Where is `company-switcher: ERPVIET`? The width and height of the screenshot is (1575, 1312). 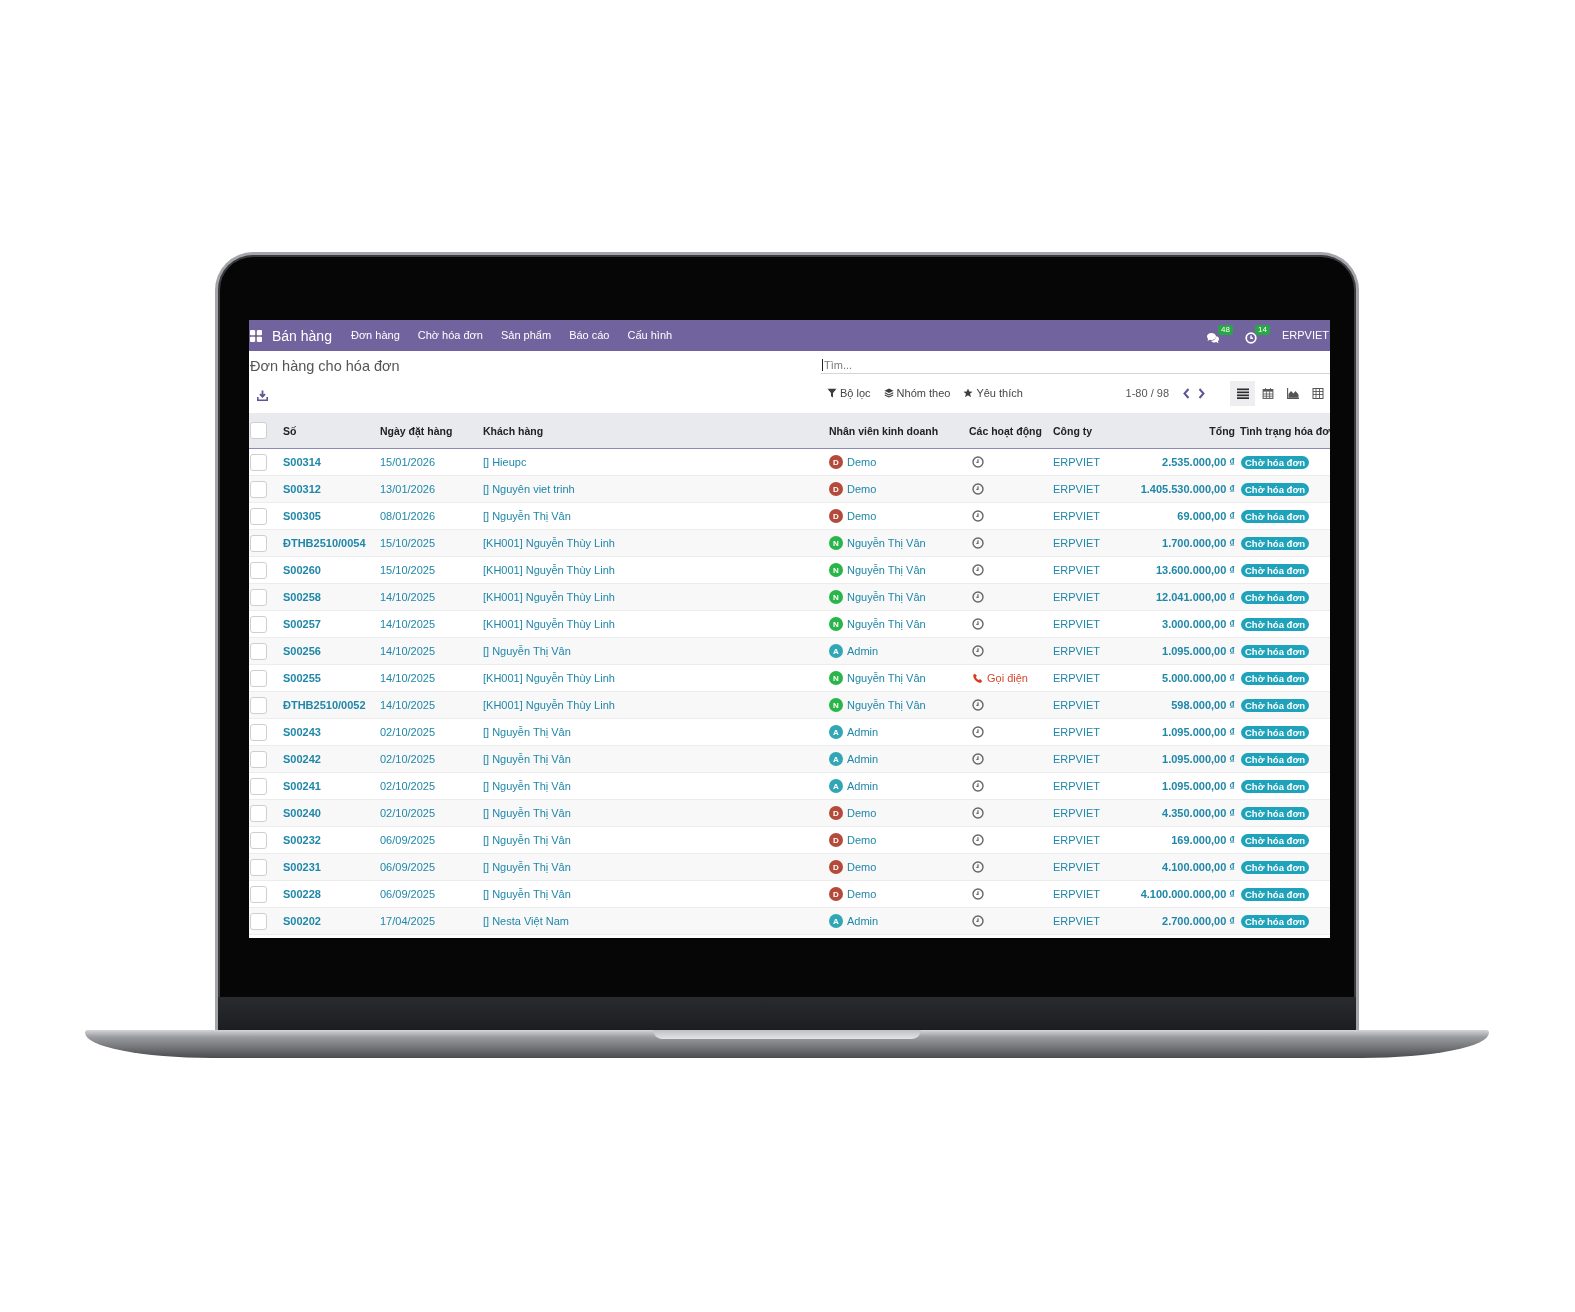
company-switcher: ERPVIET is located at coordinates (1305, 335).